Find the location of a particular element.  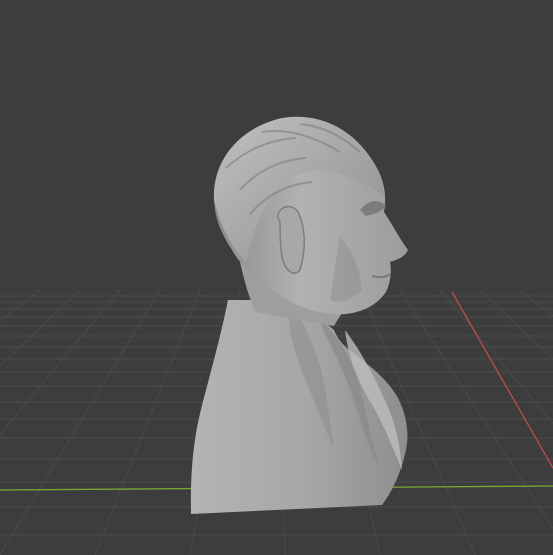

x-axis-line is located at coordinates (502, 380).